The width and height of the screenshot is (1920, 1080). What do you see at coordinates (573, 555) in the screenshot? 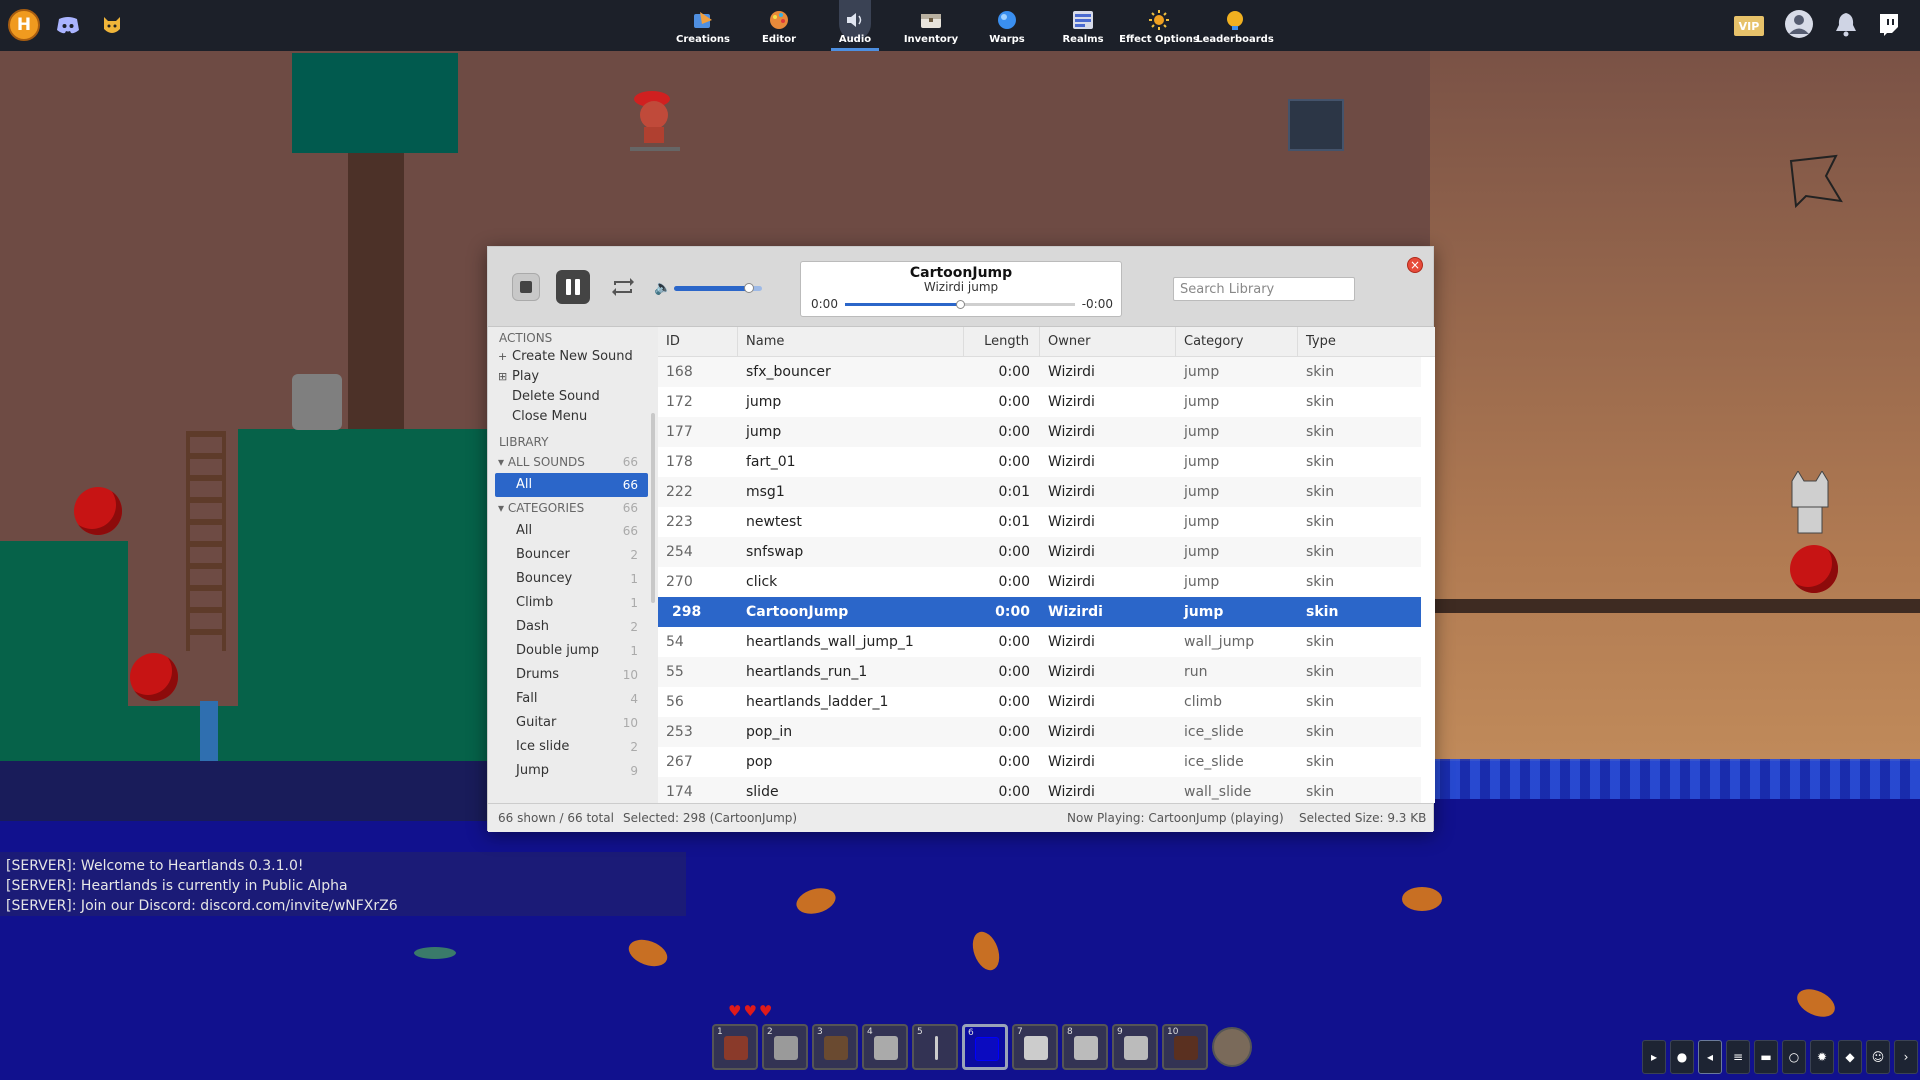
I see `category-item: Bouncer 2` at bounding box center [573, 555].